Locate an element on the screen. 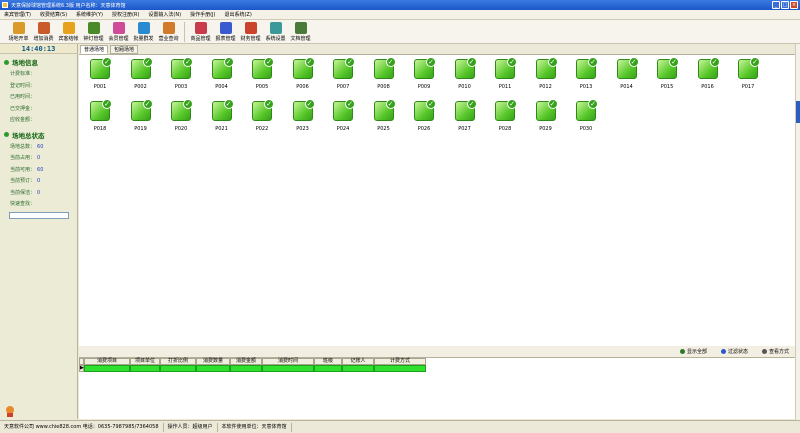 The image size is (800, 433). column-header: 计费方式 is located at coordinates (400, 361).